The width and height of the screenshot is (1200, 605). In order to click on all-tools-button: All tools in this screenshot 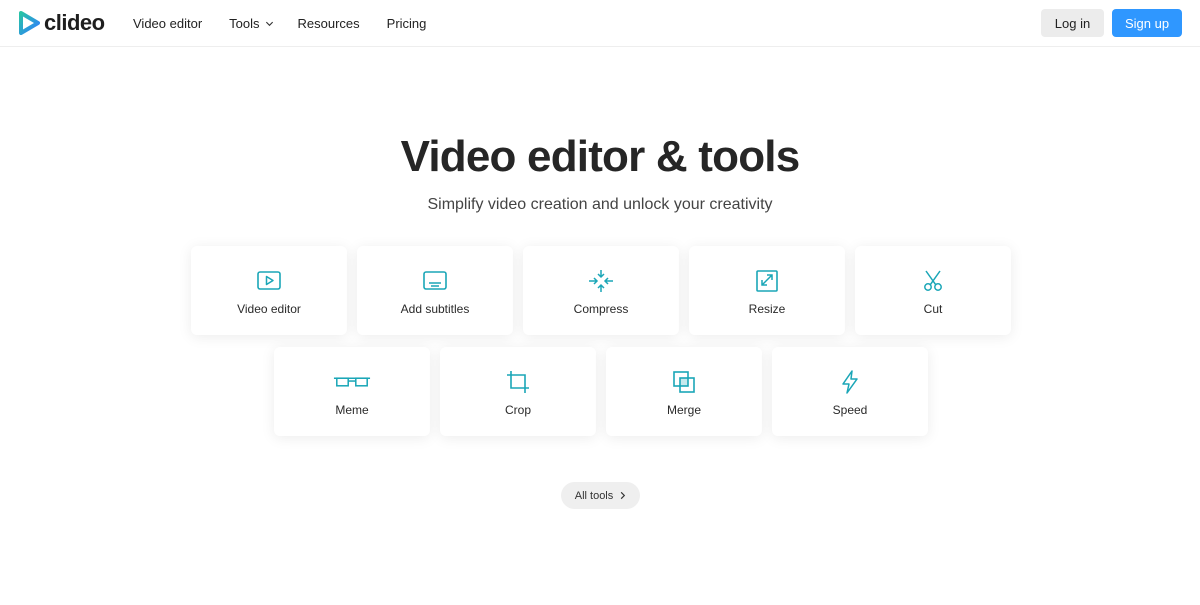, I will do `click(600, 495)`.